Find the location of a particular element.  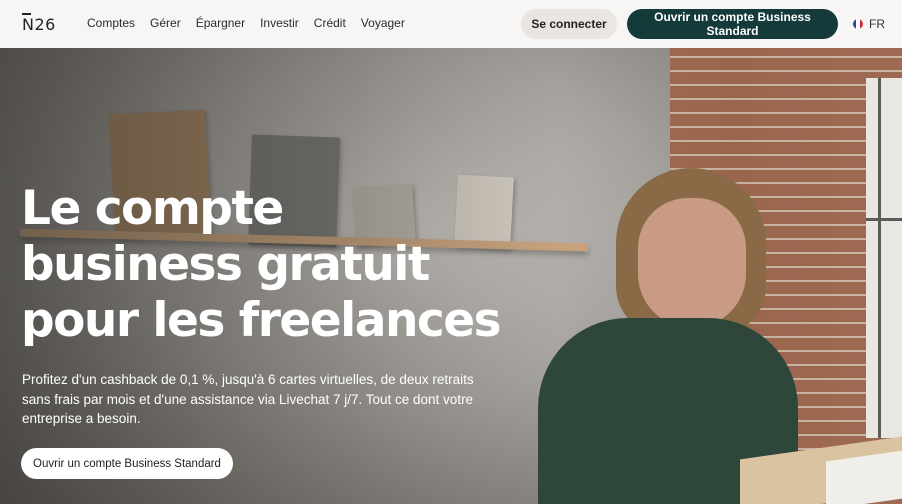

nav-item-credit: Crédit is located at coordinates (330, 23).